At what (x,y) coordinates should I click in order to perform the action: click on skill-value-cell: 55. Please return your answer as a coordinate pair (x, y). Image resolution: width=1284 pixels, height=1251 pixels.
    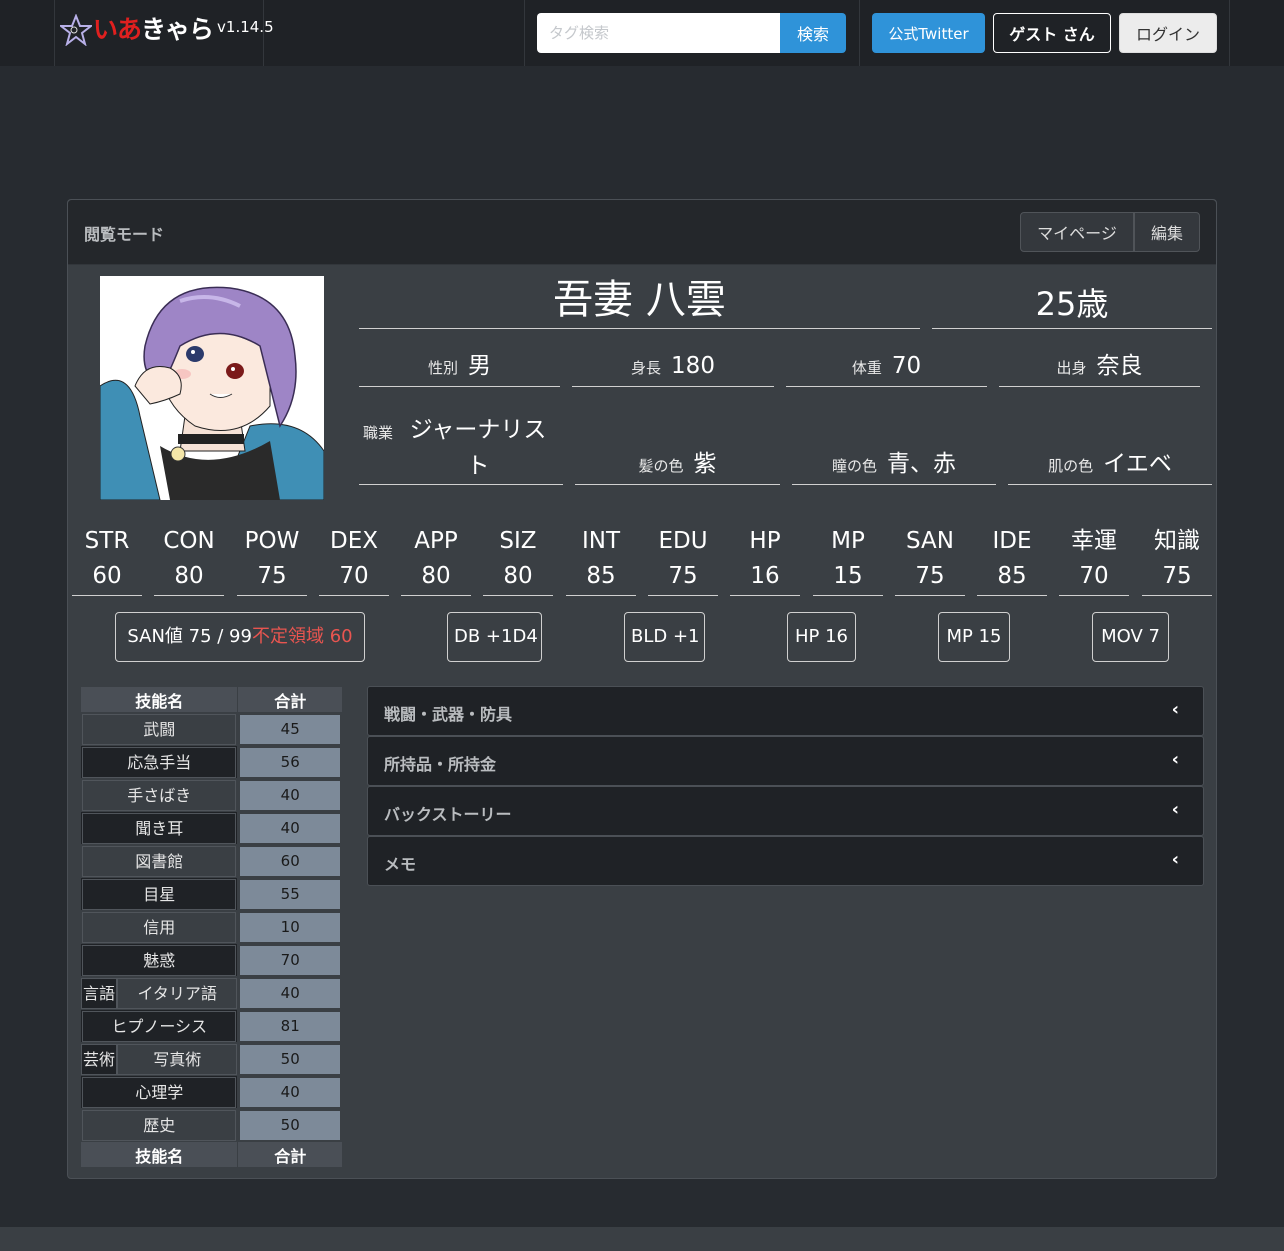
    Looking at the image, I should click on (290, 894).